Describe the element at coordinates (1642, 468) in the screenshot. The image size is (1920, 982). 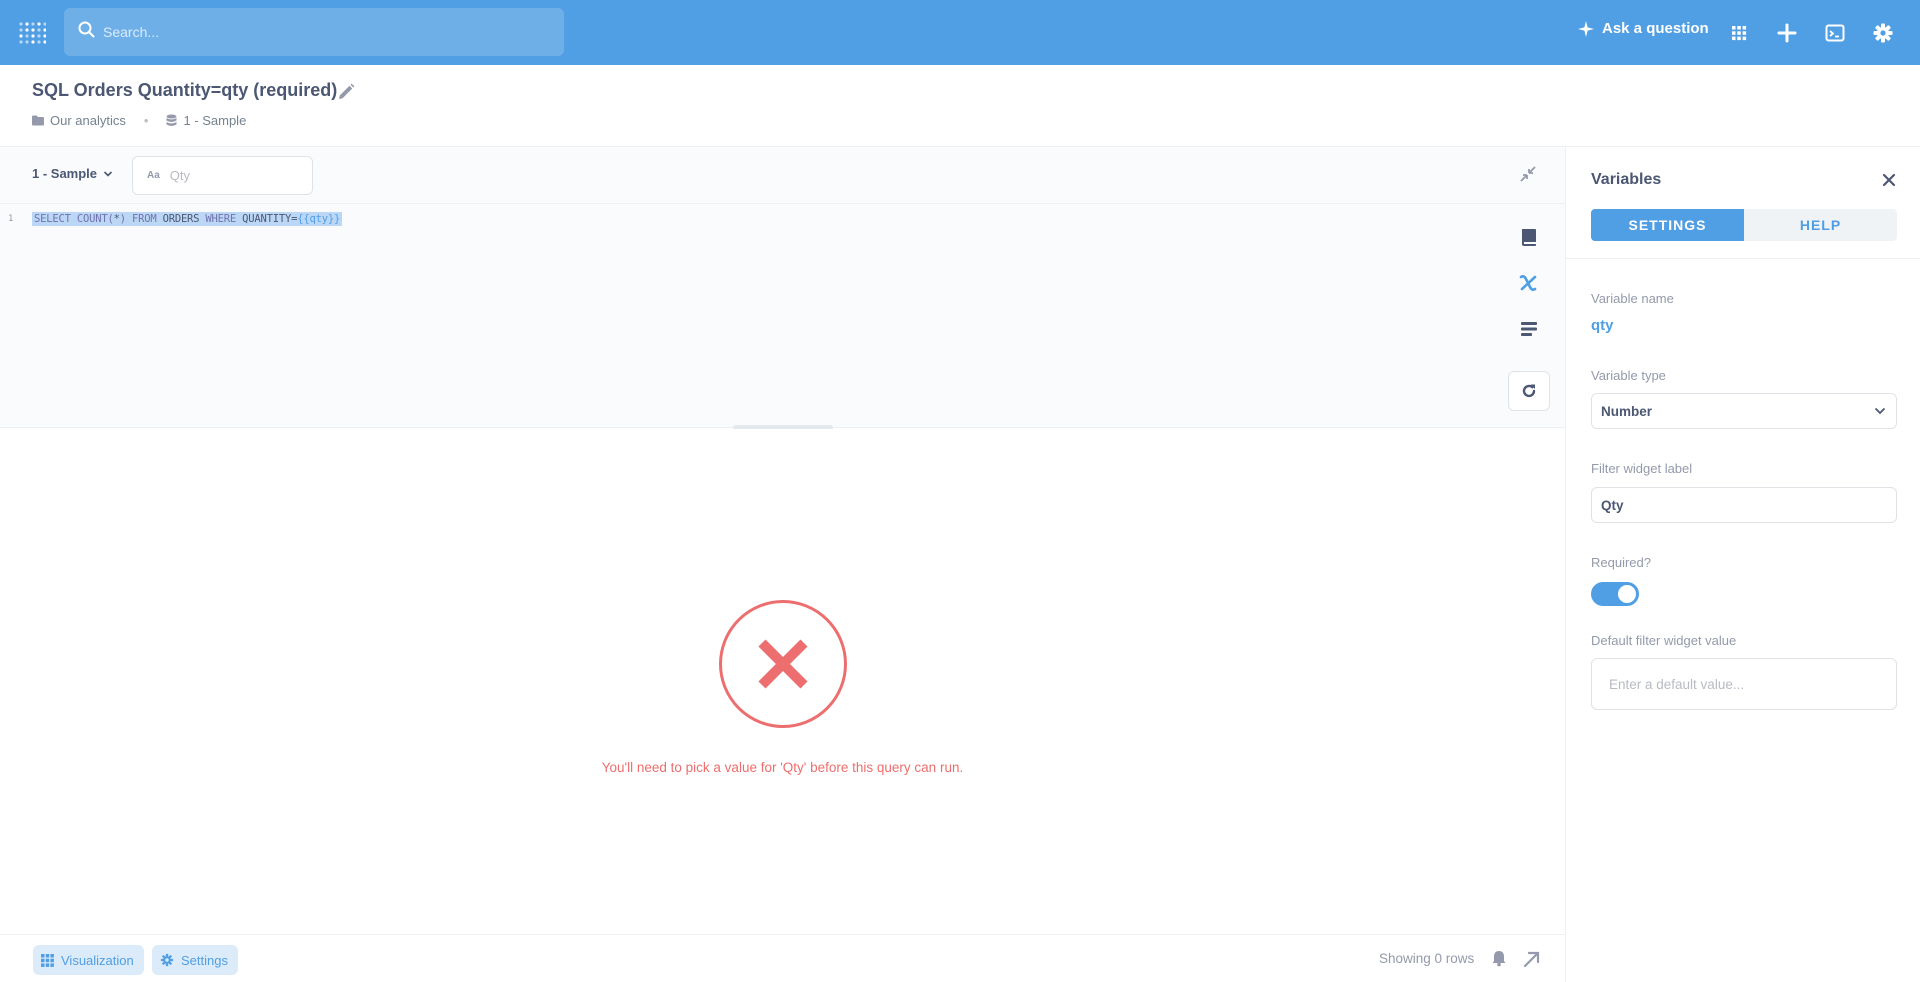
I see `filter-widget-label-label: Filter widget label` at that location.